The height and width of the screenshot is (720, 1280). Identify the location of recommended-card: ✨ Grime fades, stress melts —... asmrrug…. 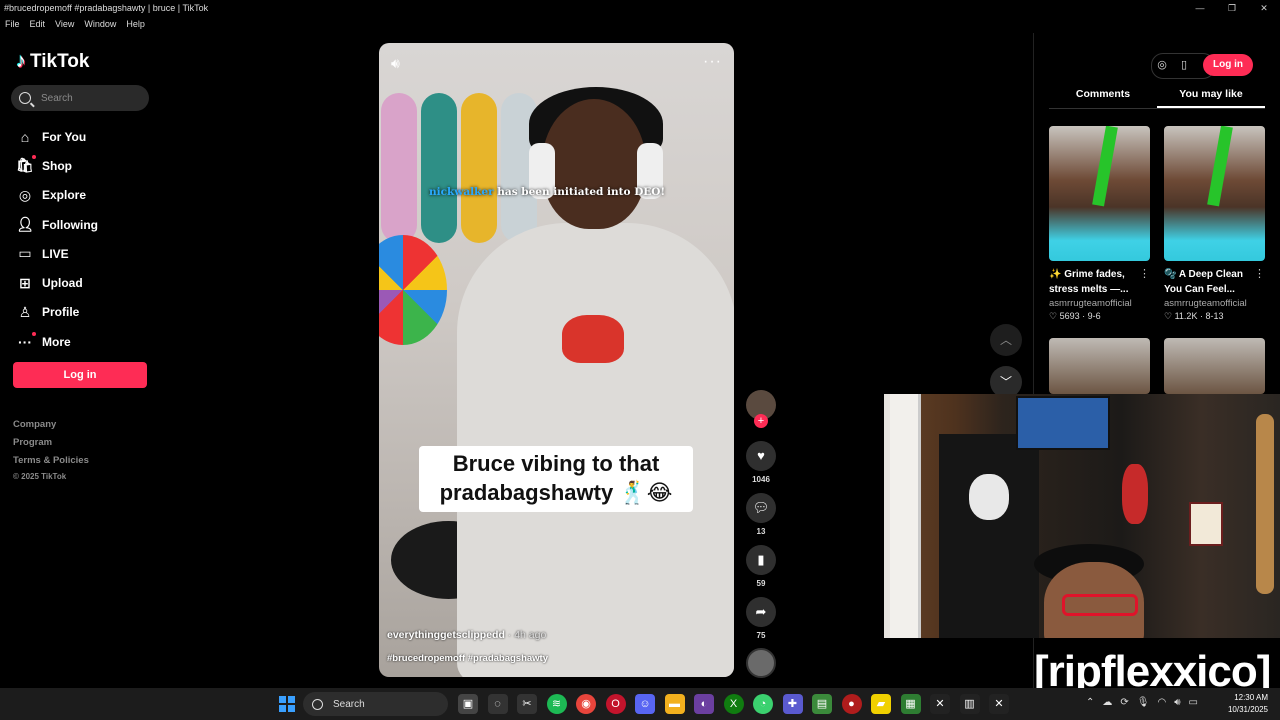
(1099, 224).